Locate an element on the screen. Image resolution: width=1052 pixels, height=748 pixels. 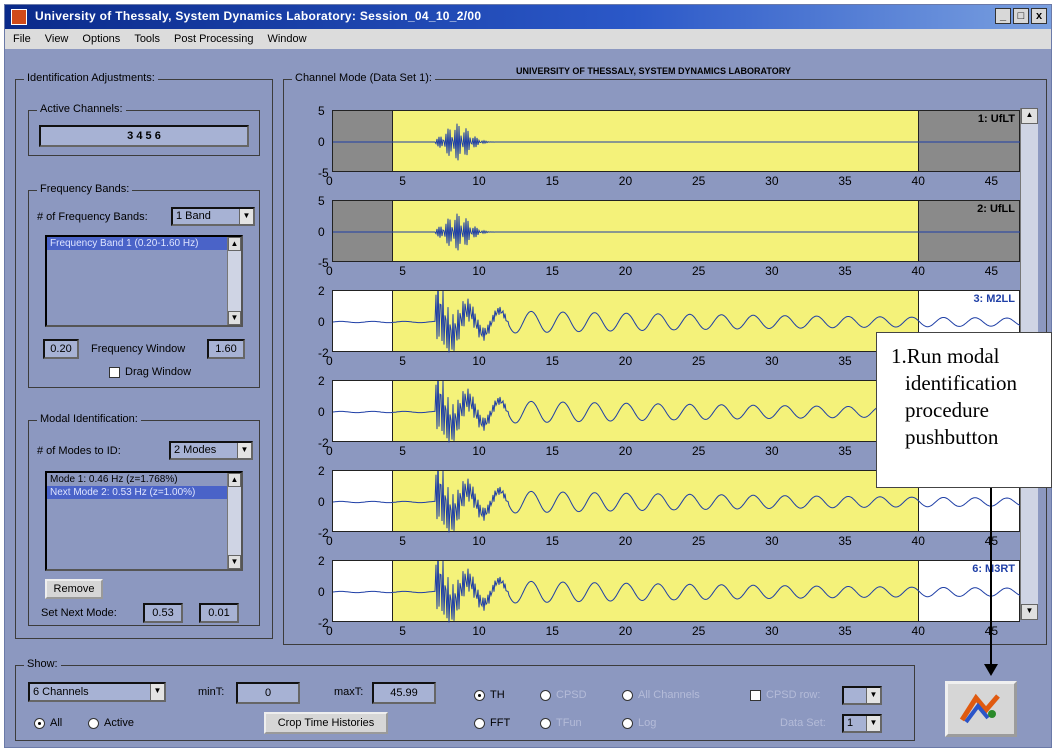
callout-line-1: 1.Run modal is located at coordinates (945, 356).